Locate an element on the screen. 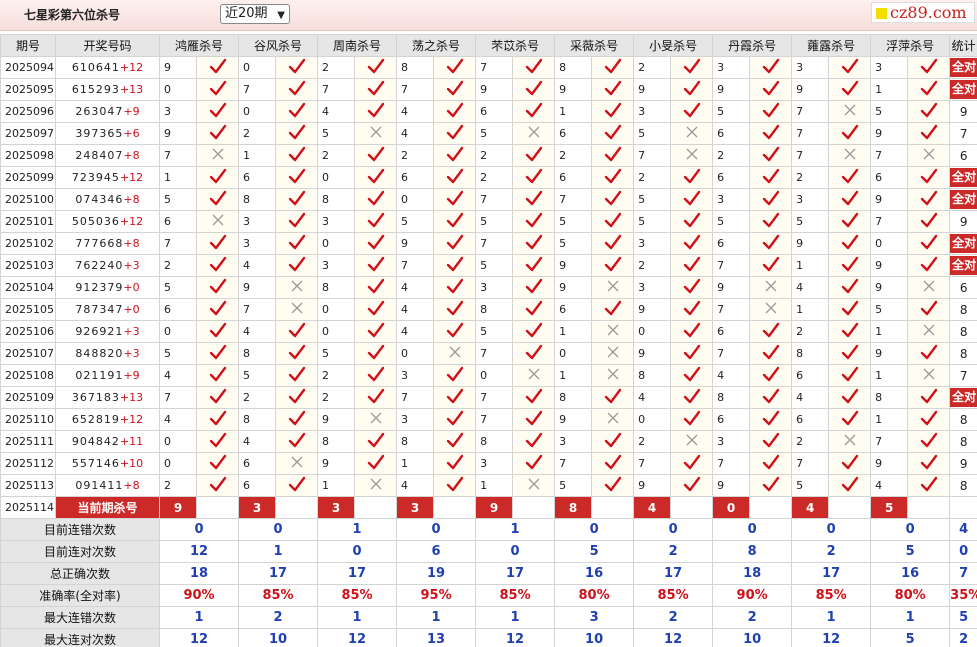 The height and width of the screenshot is (647, 977). kill-number: 6 is located at coordinates (731, 177).